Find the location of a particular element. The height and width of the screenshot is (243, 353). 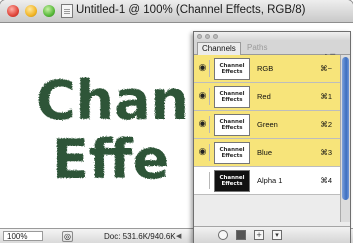

document-proxy-icon is located at coordinates (67, 11).